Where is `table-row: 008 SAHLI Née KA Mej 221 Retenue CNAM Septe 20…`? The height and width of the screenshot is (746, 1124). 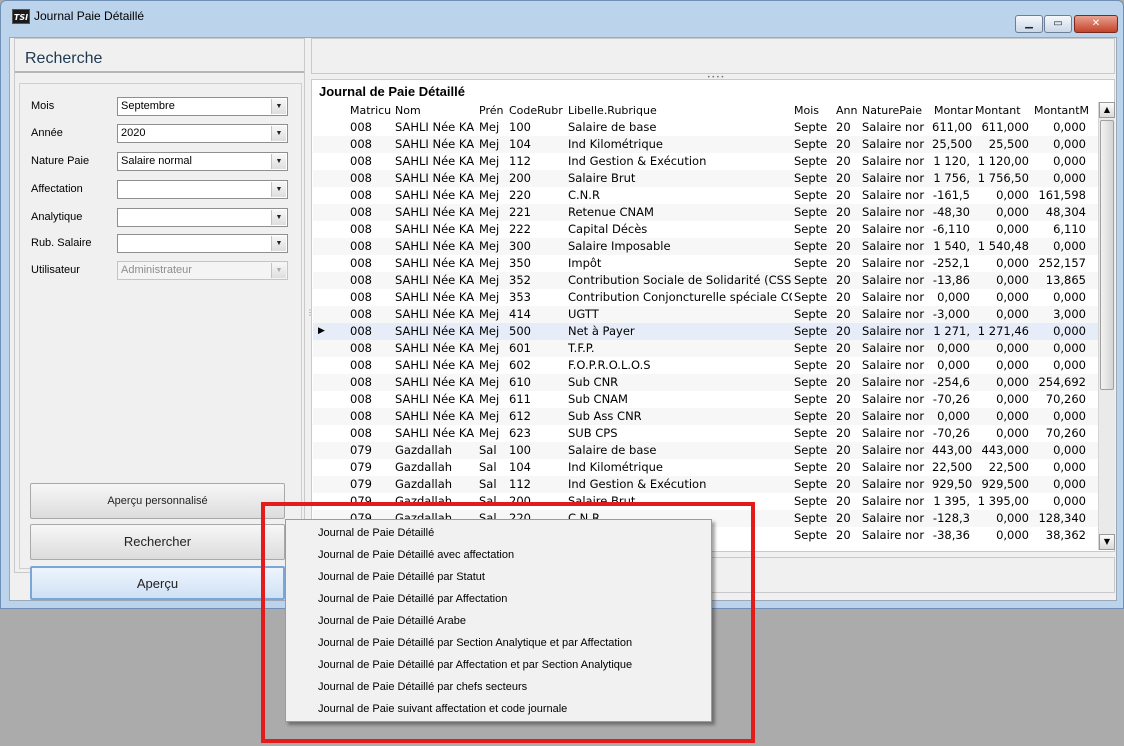
table-row: 008 SAHLI Née KA Mej 221 Retenue CNAM Septe 20… is located at coordinates (705, 212).